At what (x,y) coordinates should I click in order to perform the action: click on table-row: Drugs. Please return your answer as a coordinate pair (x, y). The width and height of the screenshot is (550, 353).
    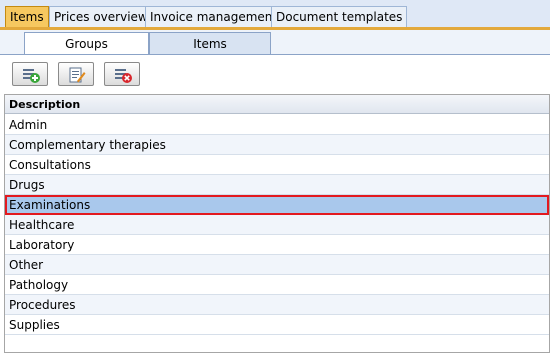
    Looking at the image, I should click on (277, 185).